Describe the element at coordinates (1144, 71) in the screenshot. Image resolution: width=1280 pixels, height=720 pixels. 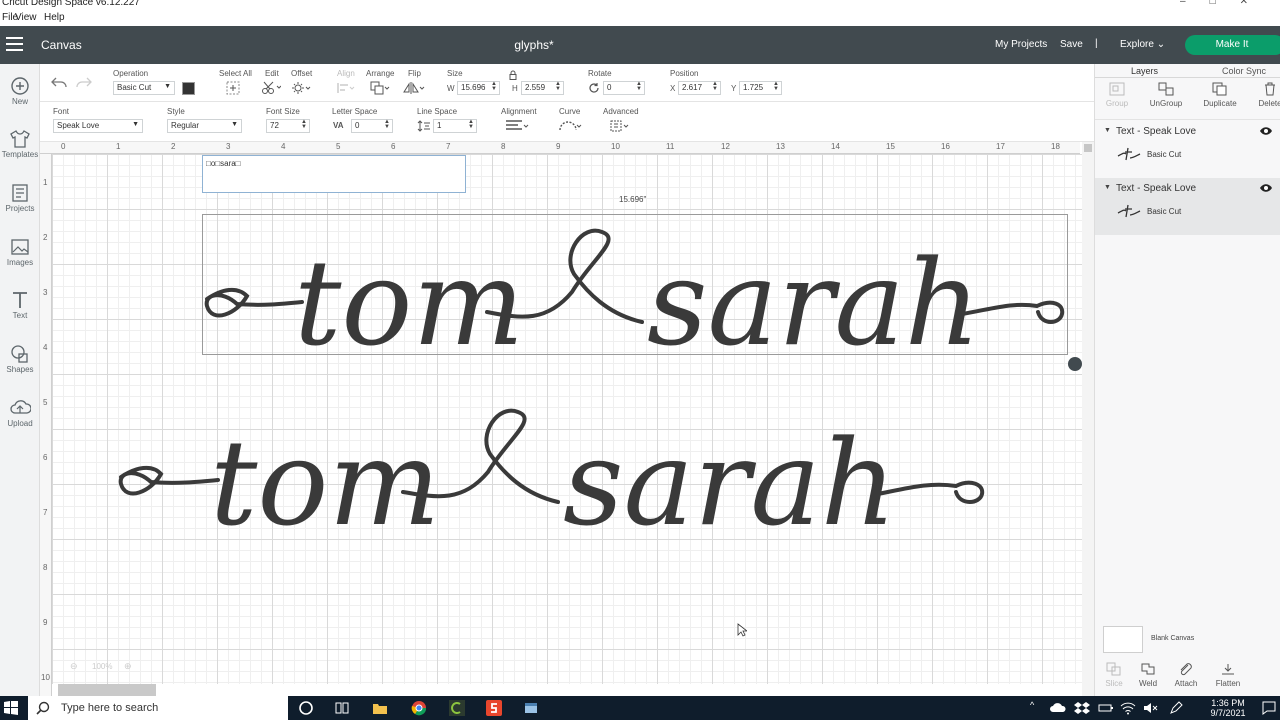
I see `tab-layers: Layers` at that location.